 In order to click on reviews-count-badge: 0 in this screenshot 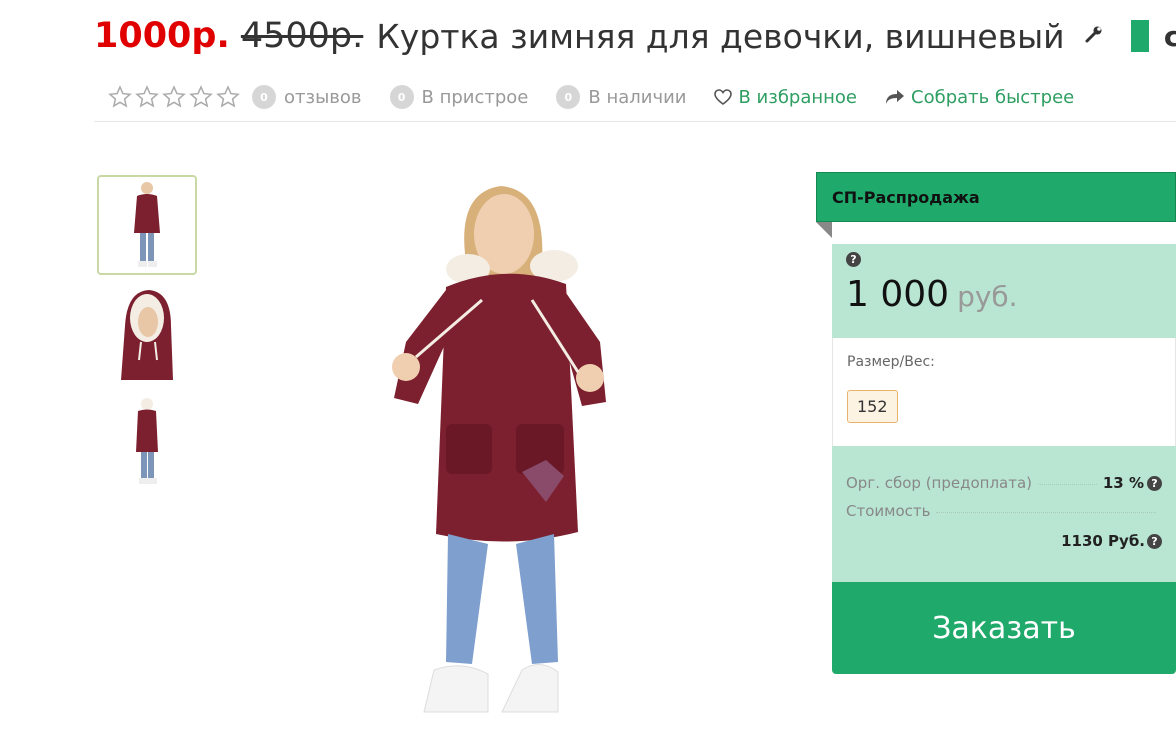, I will do `click(264, 97)`.